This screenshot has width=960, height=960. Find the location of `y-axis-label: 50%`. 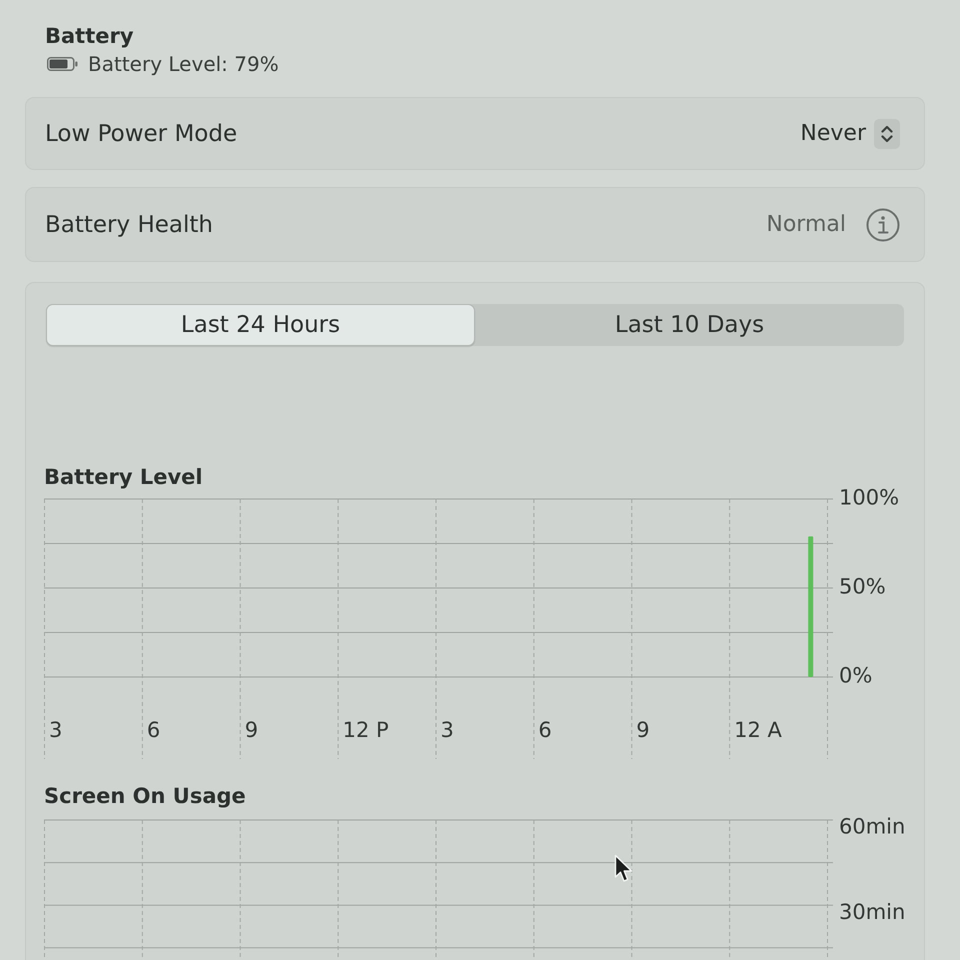

y-axis-label: 50% is located at coordinates (862, 586).